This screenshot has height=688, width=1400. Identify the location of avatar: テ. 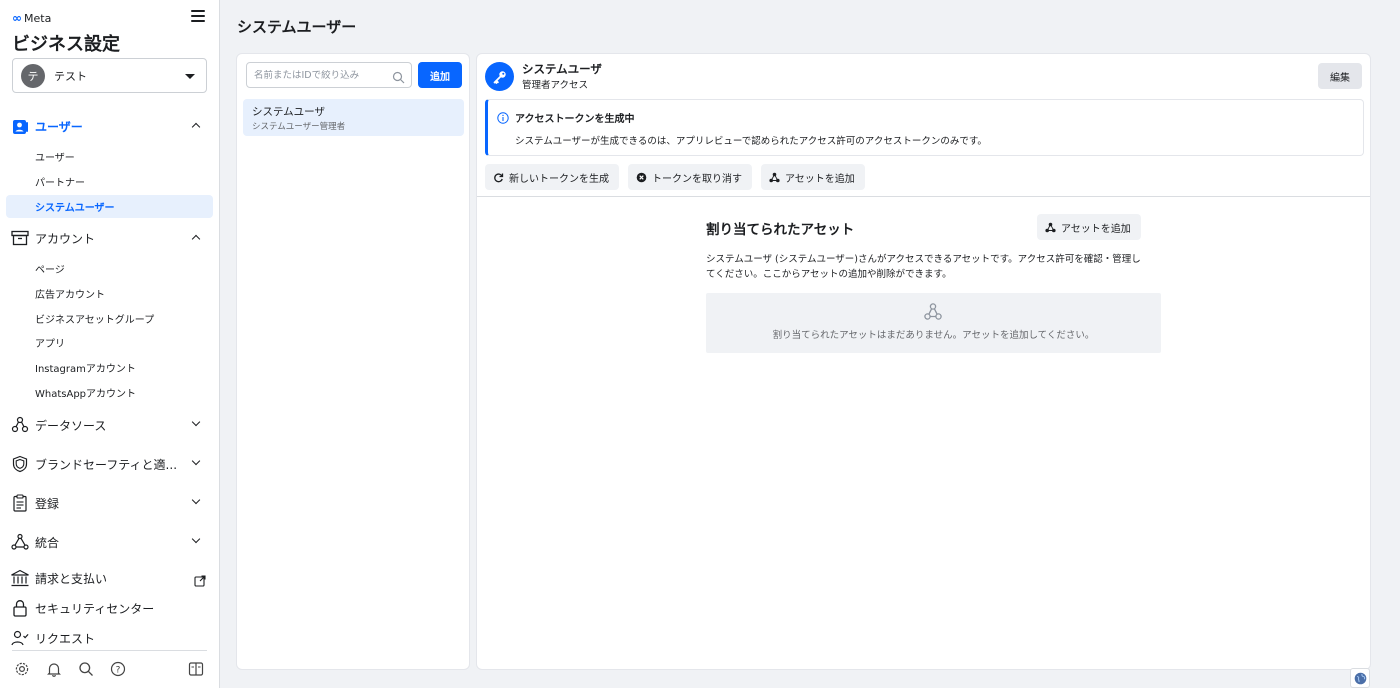
(33, 75).